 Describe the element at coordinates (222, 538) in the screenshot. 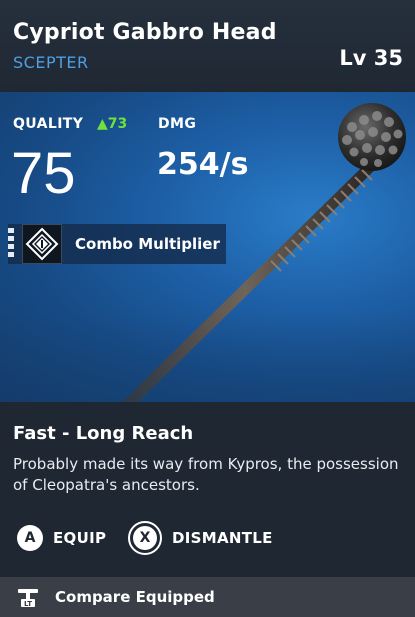

I see `dismantle-label: DISMANTLE` at that location.